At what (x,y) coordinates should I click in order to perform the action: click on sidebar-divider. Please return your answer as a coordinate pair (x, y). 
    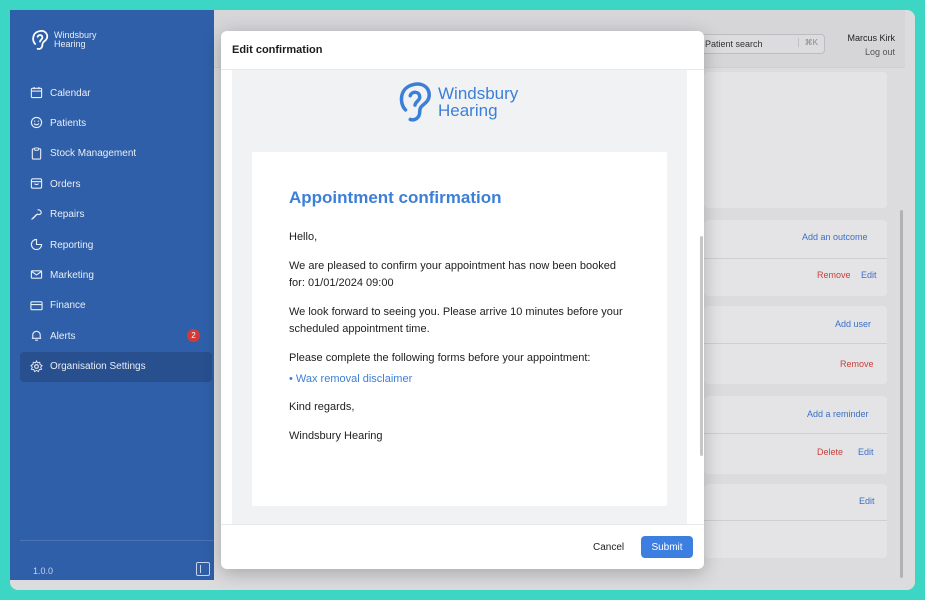
    Looking at the image, I should click on (117, 540).